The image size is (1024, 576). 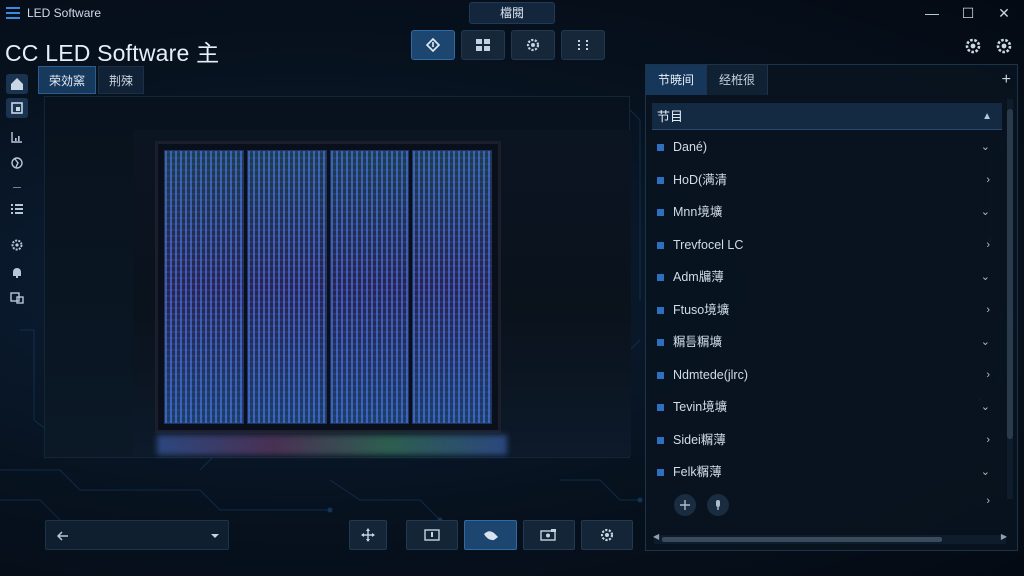 I want to click on nav-network, so click(x=17, y=163).